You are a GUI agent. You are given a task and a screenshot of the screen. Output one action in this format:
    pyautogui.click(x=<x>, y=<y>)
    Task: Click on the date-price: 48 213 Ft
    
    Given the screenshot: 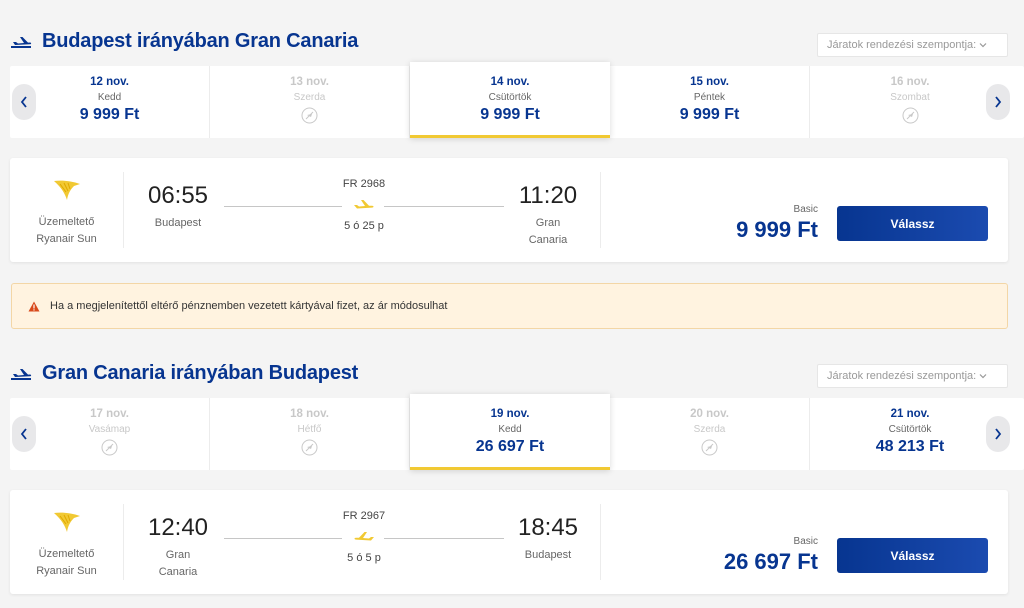 What is the action you would take?
    pyautogui.click(x=910, y=446)
    